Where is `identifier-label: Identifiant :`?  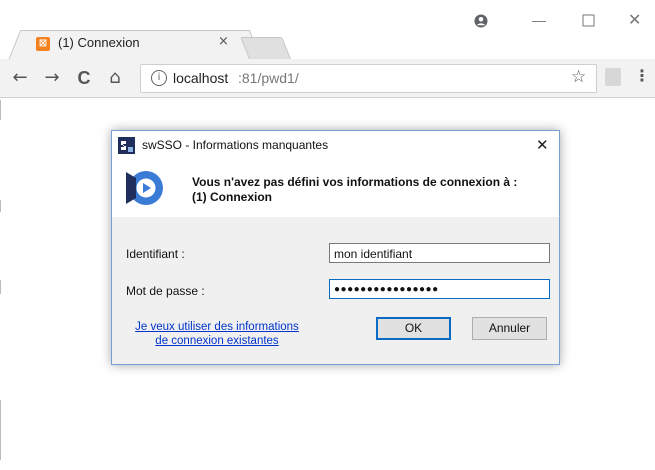 identifier-label: Identifiant : is located at coordinates (155, 254).